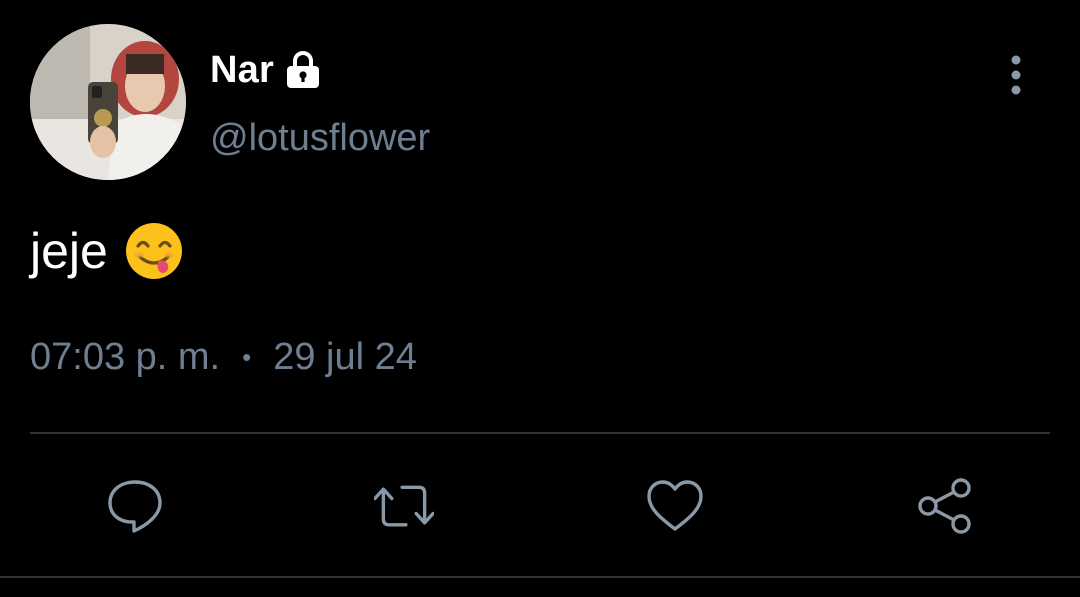  I want to click on display-name: Nar, so click(242, 70).